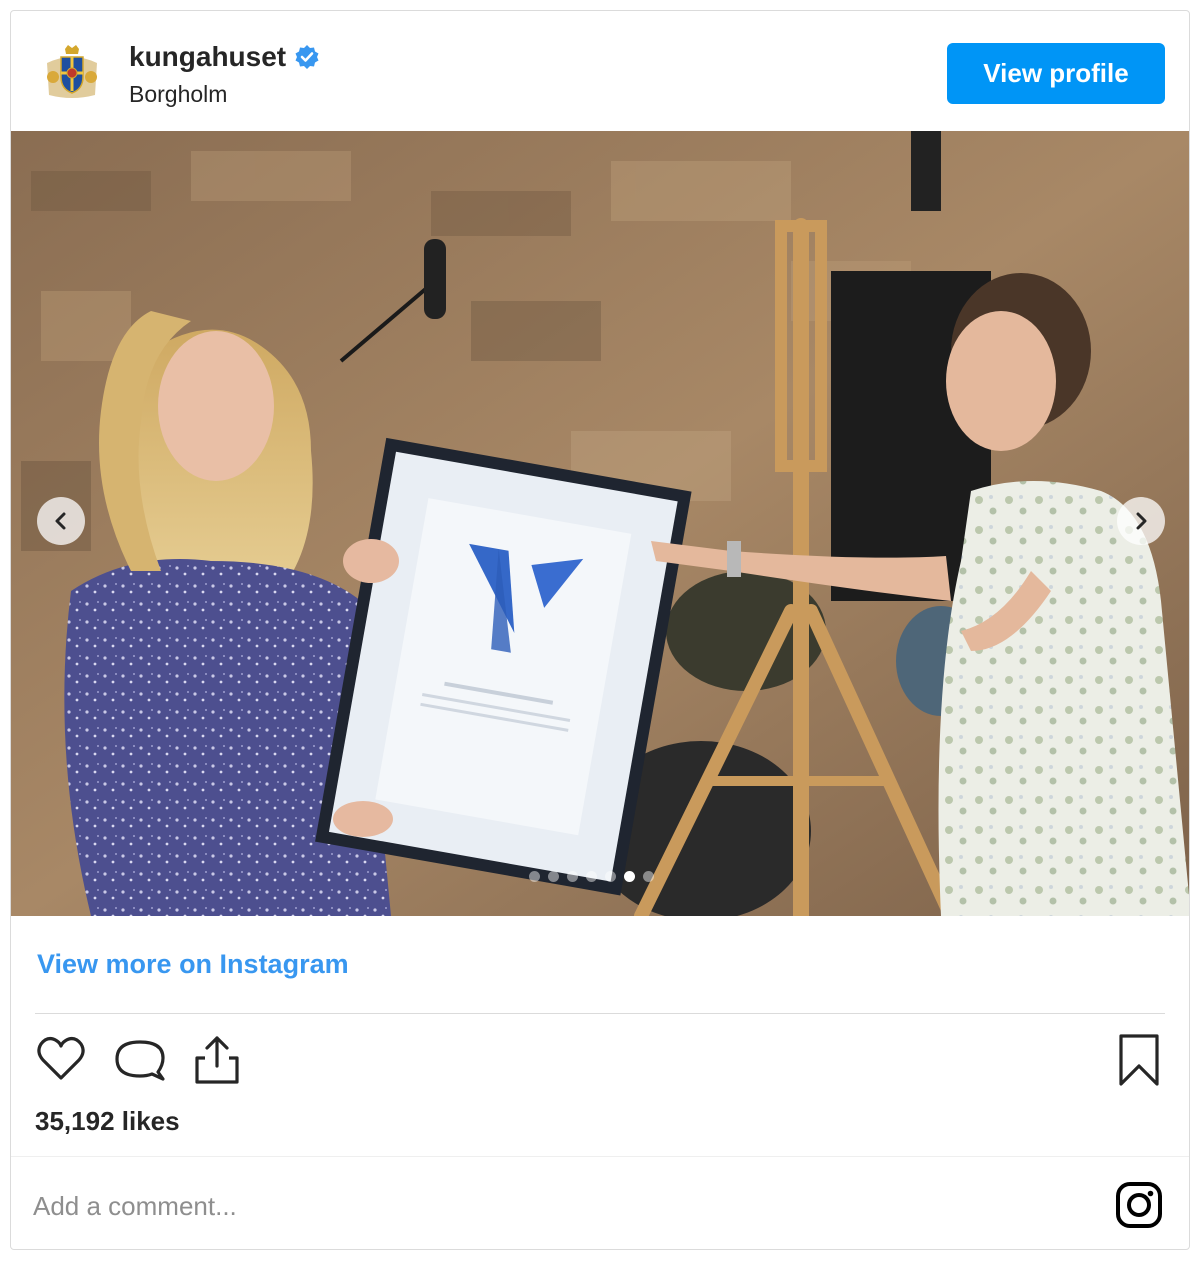  Describe the element at coordinates (107, 1121) in the screenshot. I see `likes-count: 35,192 likes` at that location.